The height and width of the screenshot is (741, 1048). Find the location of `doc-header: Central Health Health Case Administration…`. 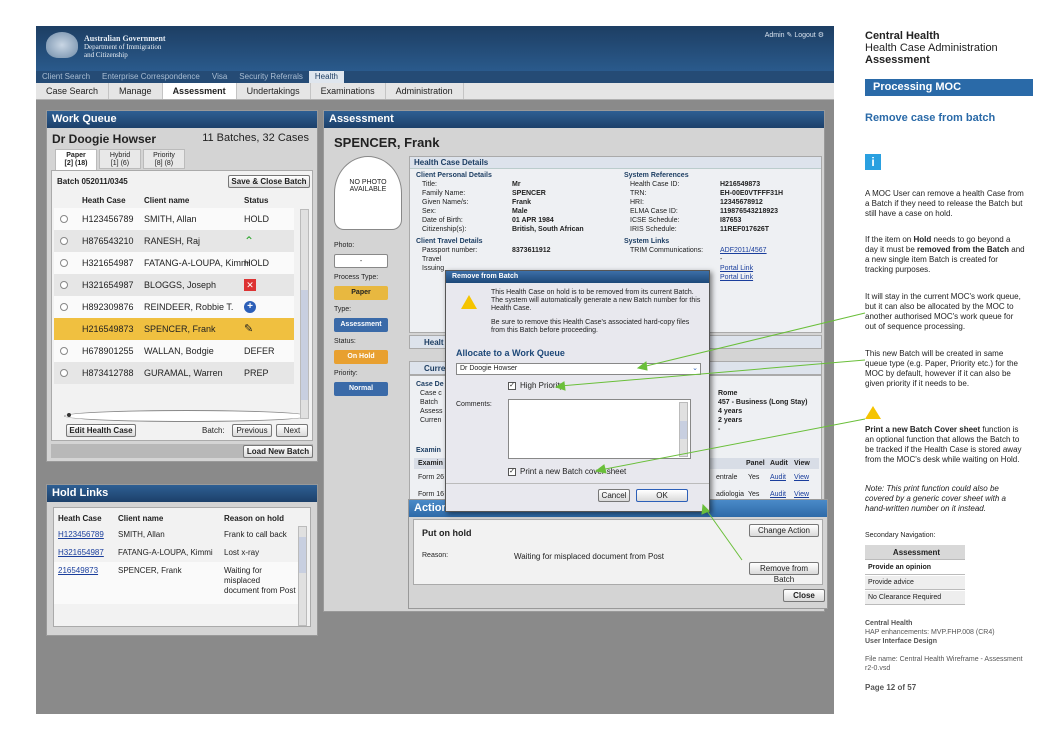

doc-header: Central Health Health Case Administration… is located at coordinates (945, 48).